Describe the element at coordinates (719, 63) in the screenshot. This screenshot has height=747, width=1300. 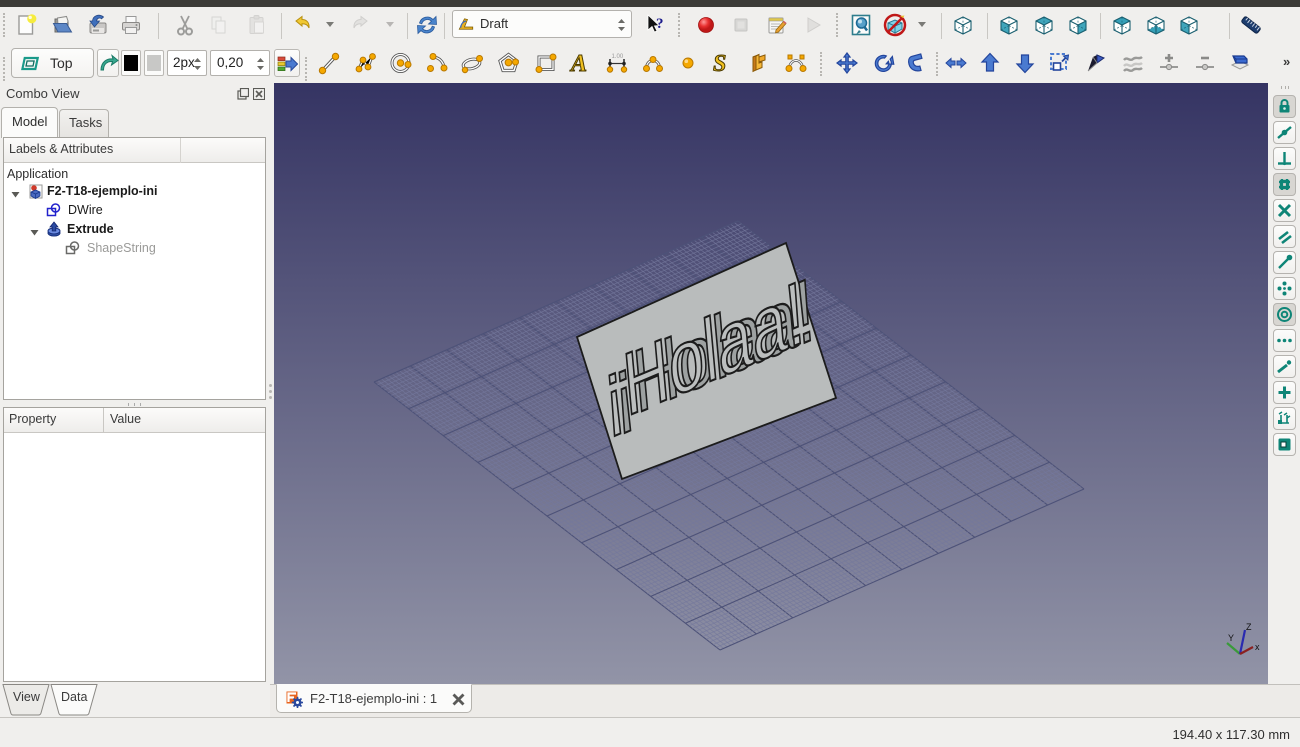
I see `svg-text: S` at that location.